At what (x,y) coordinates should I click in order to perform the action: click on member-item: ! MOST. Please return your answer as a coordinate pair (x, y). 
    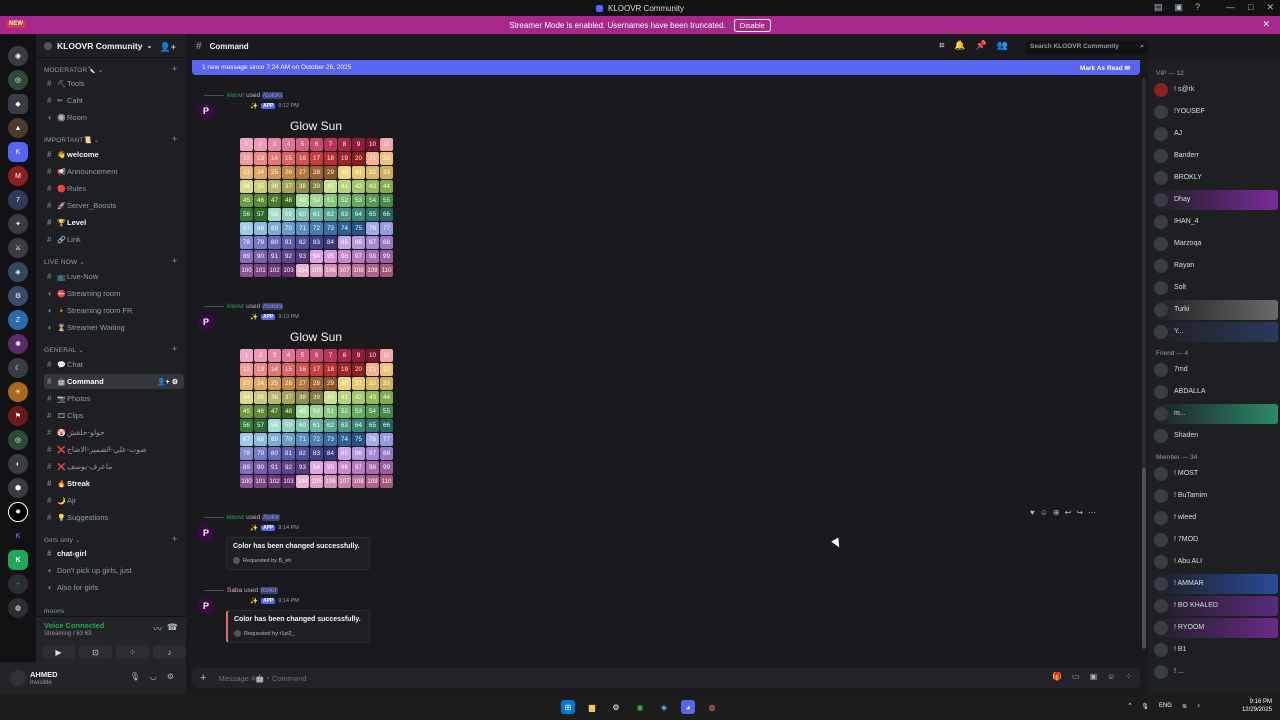
    Looking at the image, I should click on (1216, 474).